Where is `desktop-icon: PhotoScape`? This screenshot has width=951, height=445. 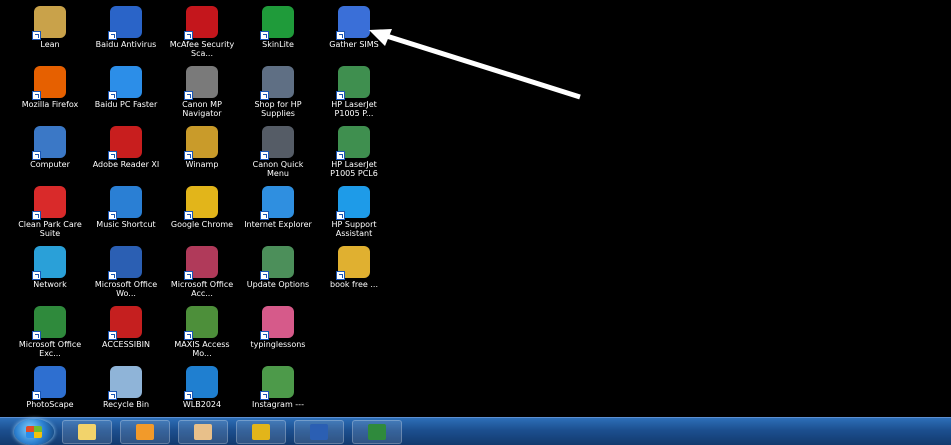
desktop-icon: PhotoScape is located at coordinates (50, 394).